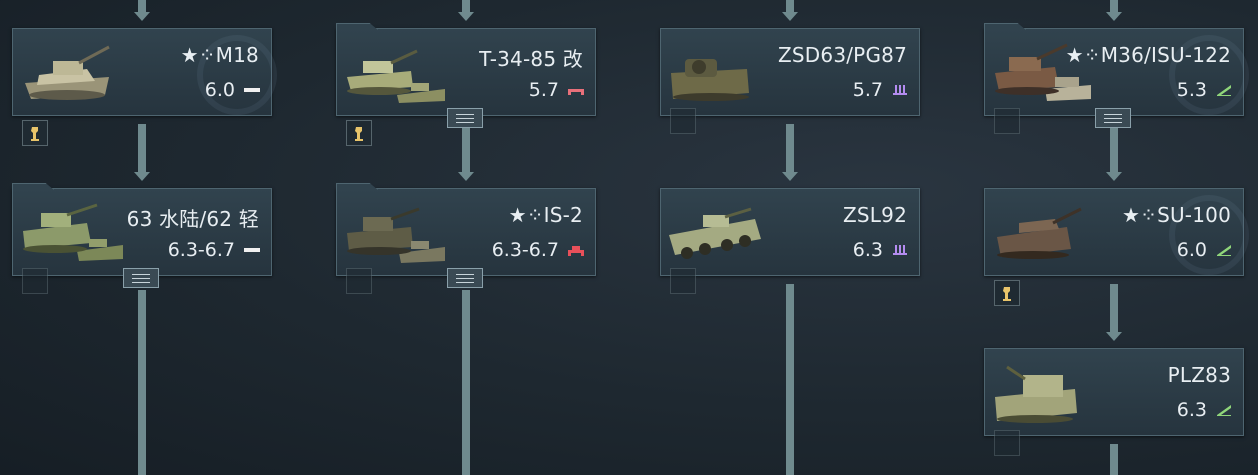 This screenshot has height=475, width=1258. What do you see at coordinates (545, 215) in the screenshot?
I see `vehicle-name: ★⁘IS-2` at bounding box center [545, 215].